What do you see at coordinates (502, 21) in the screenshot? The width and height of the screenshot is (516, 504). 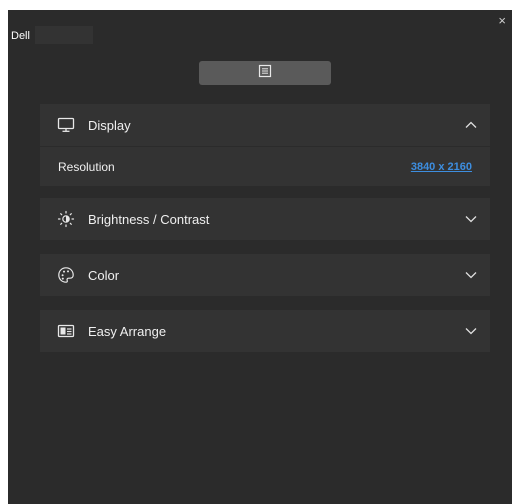 I see `close-button: ×` at bounding box center [502, 21].